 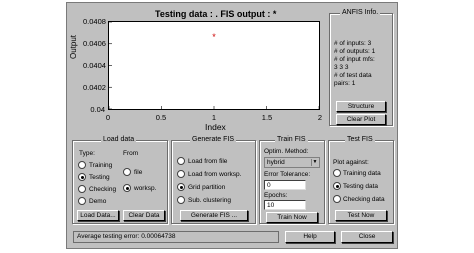 I want to click on x-tick-label: 2, so click(x=320, y=117).